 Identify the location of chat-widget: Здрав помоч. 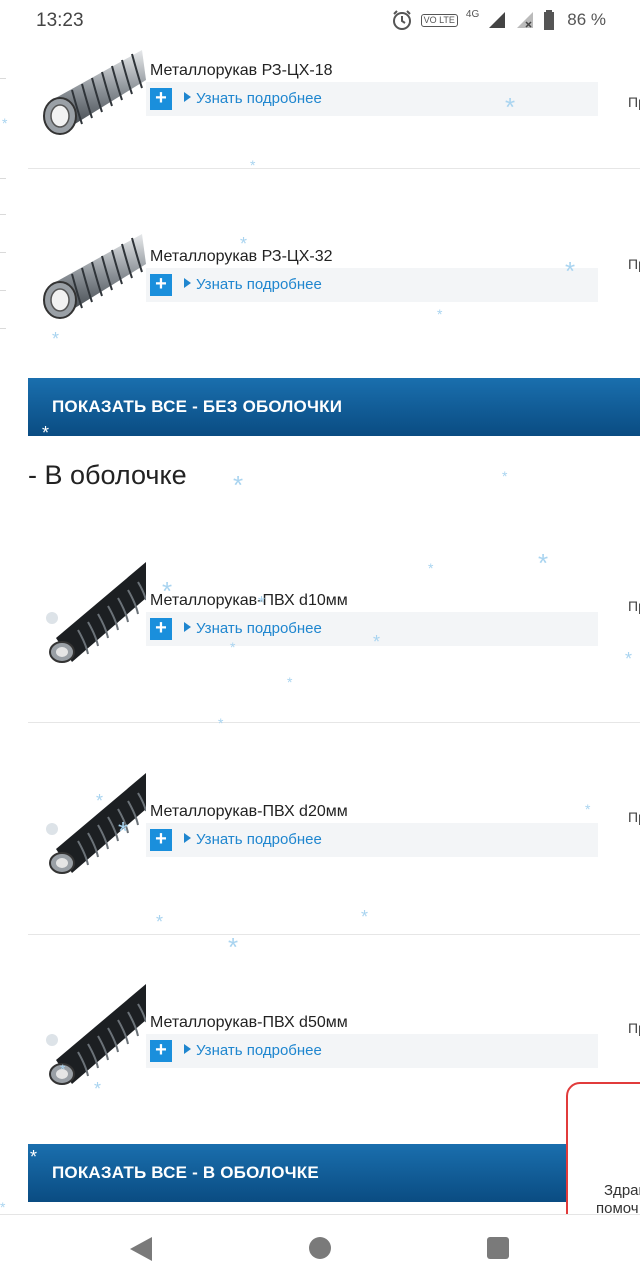
(603, 1159).